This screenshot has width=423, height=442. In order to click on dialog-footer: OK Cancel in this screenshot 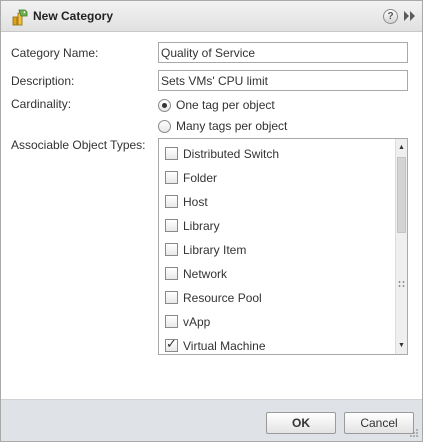, I will do `click(211, 420)`.